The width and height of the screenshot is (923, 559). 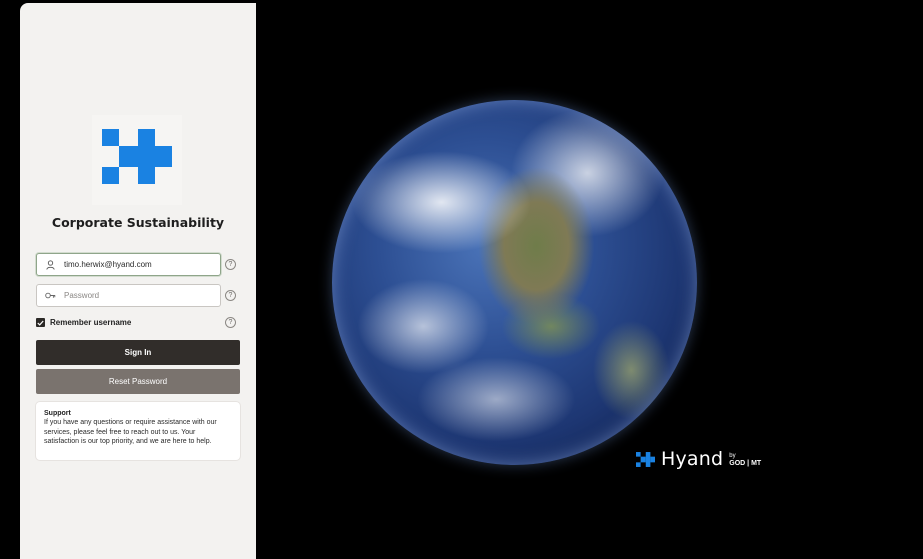 I want to click on brand-logo: Hyand by GOD | MT, so click(x=698, y=459).